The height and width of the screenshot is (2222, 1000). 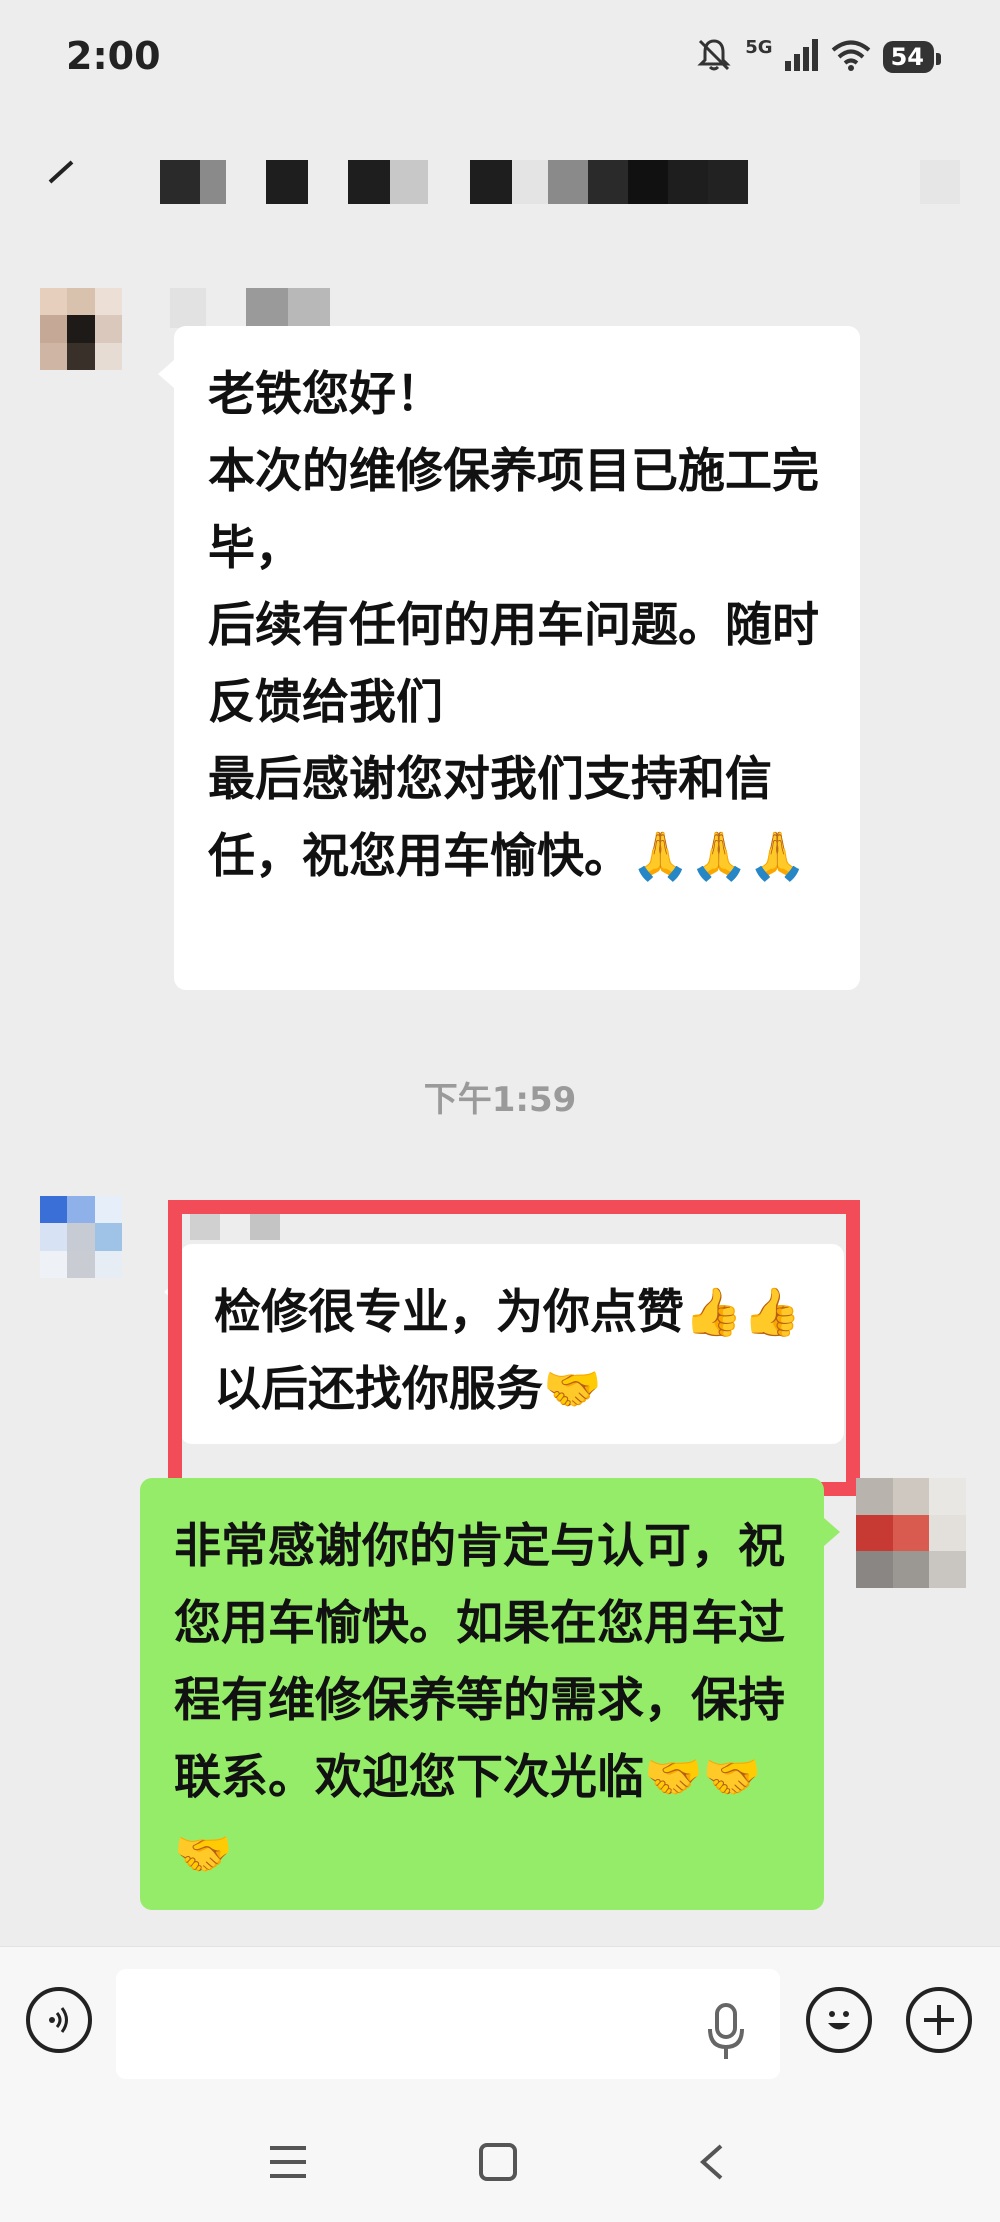 What do you see at coordinates (288, 2162) in the screenshot?
I see `menu-icon` at bounding box center [288, 2162].